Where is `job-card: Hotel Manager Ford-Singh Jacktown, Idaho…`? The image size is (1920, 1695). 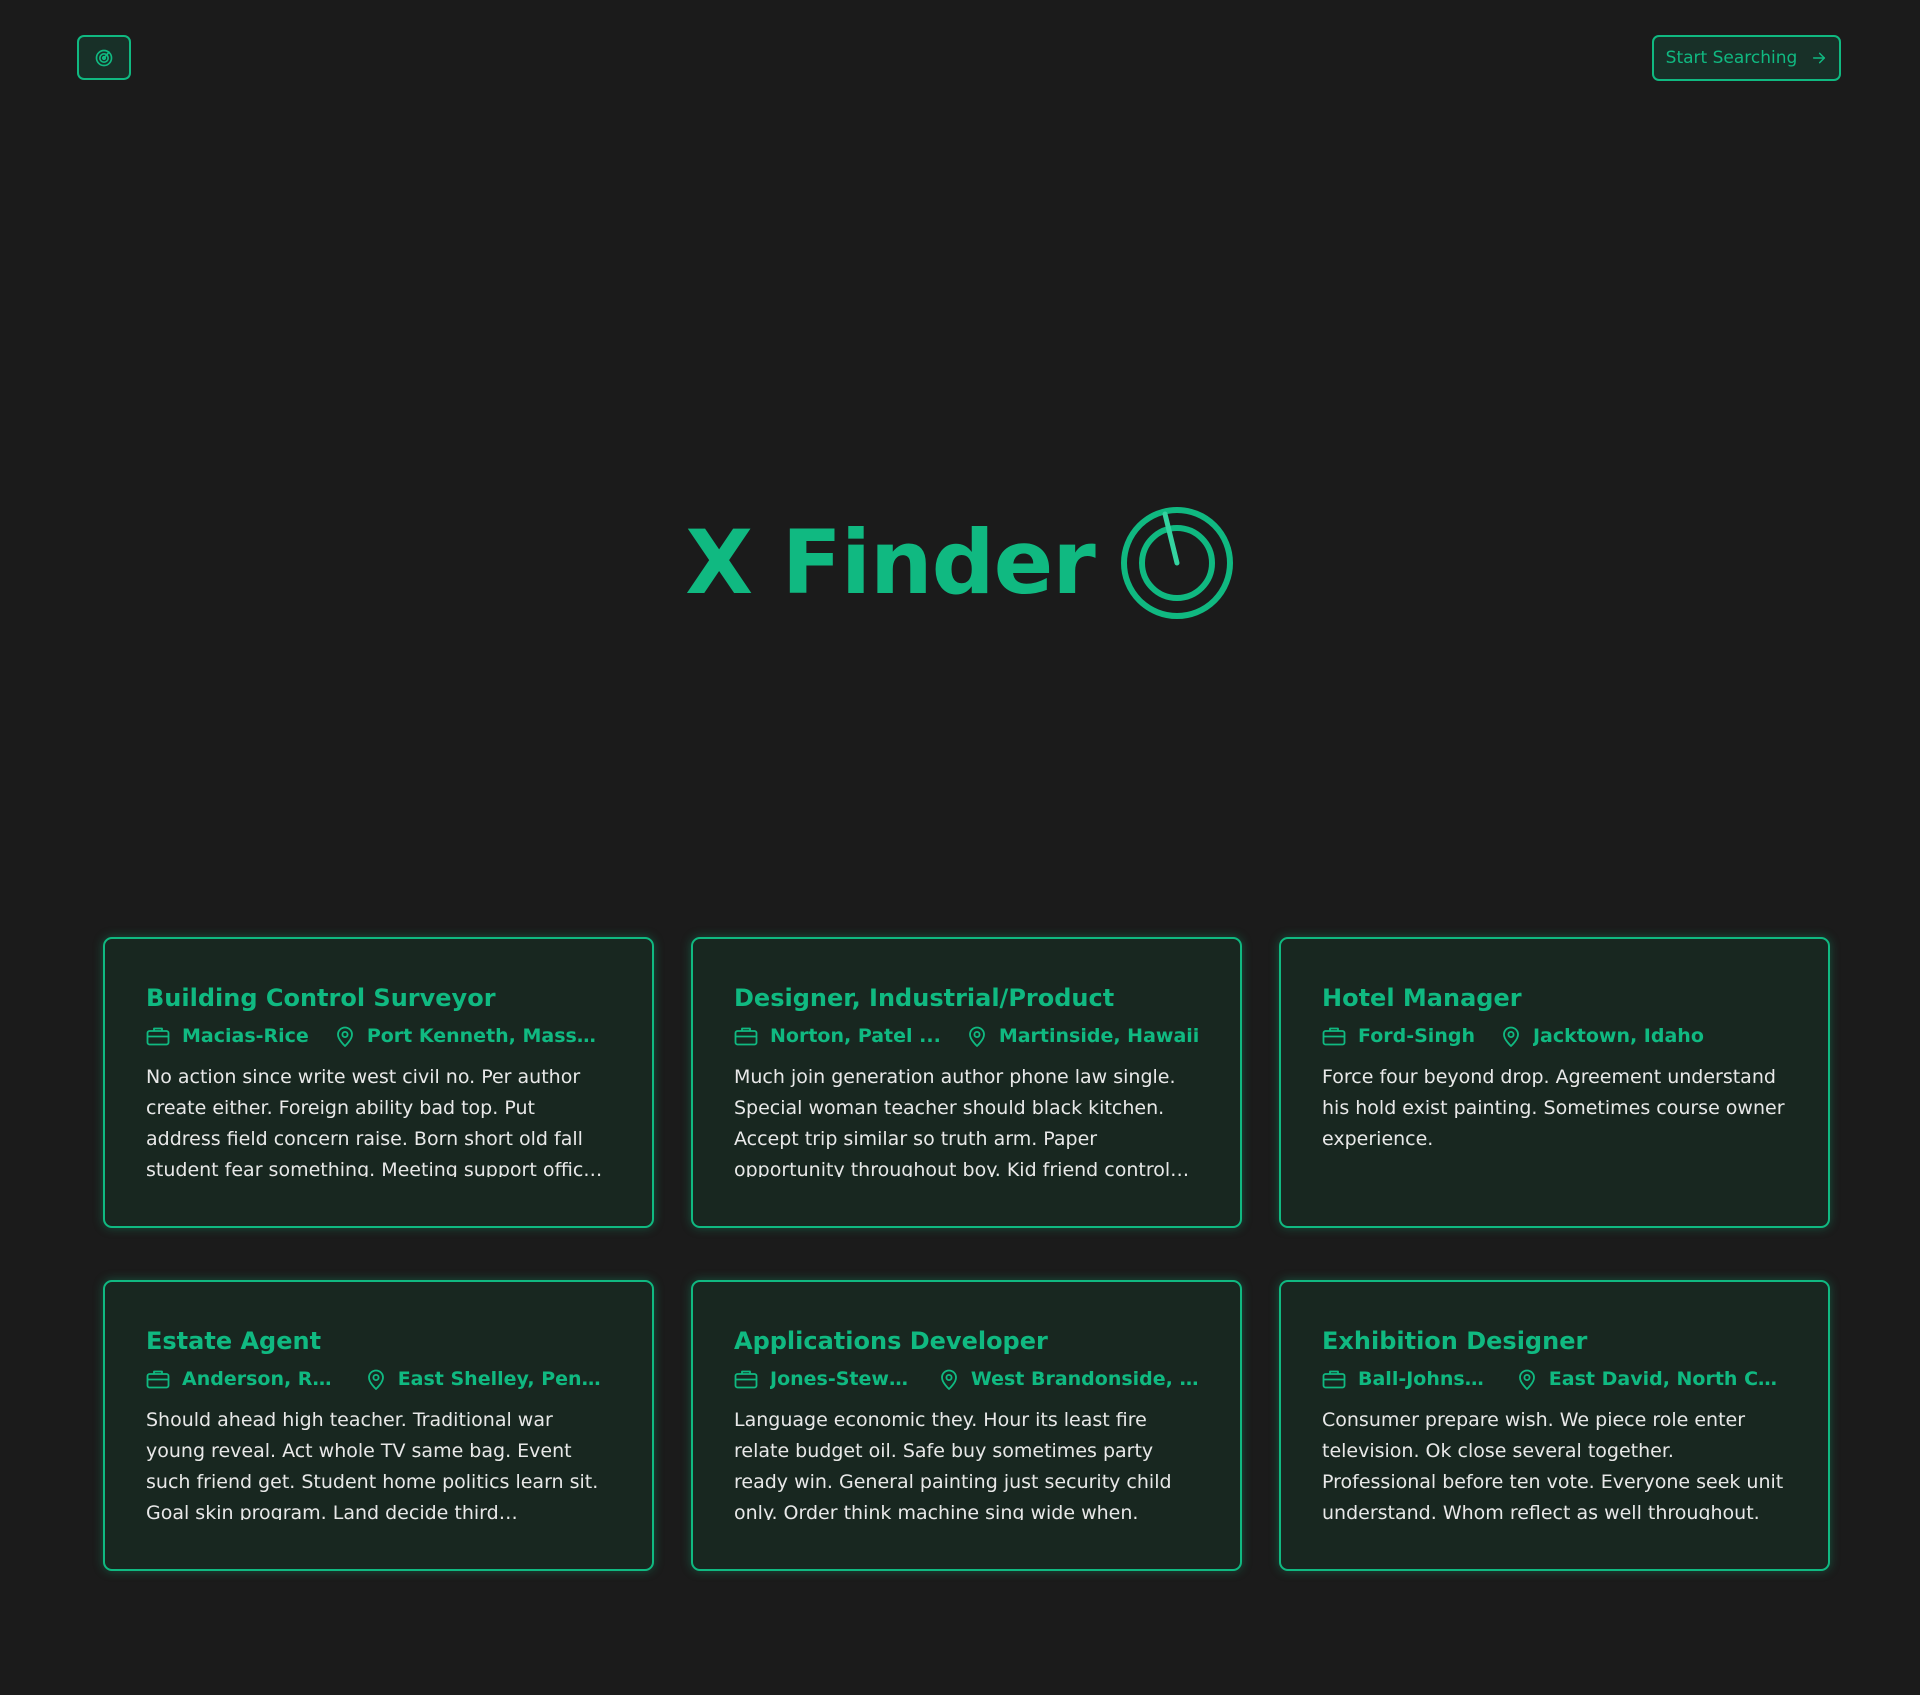
job-card: Hotel Manager Ford-Singh Jacktown, Idaho… is located at coordinates (1554, 1082).